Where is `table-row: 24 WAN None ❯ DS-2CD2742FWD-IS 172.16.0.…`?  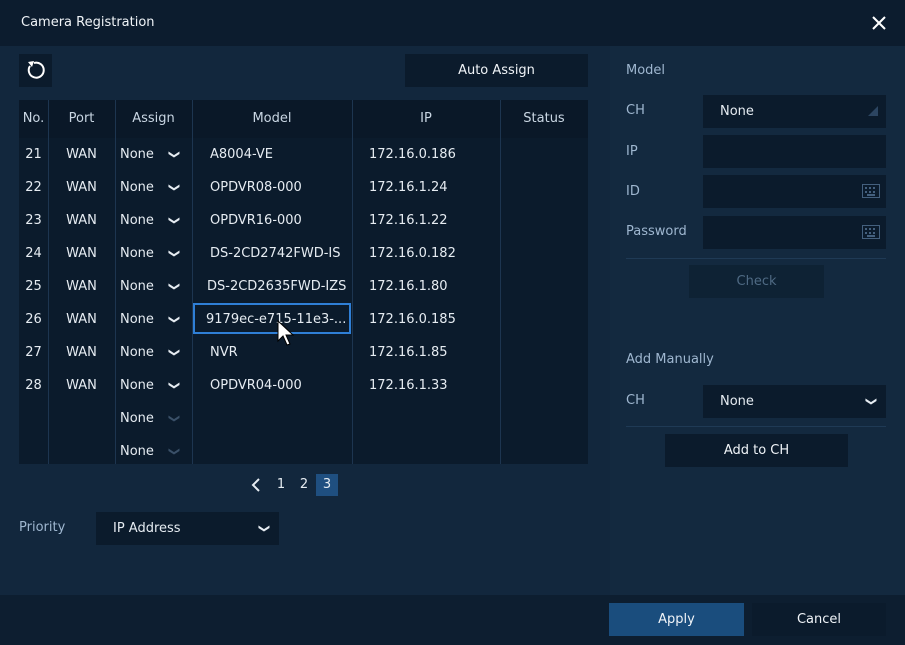
table-row: 24 WAN None ❯ DS-2CD2742FWD-IS 172.16.0.… is located at coordinates (303, 253).